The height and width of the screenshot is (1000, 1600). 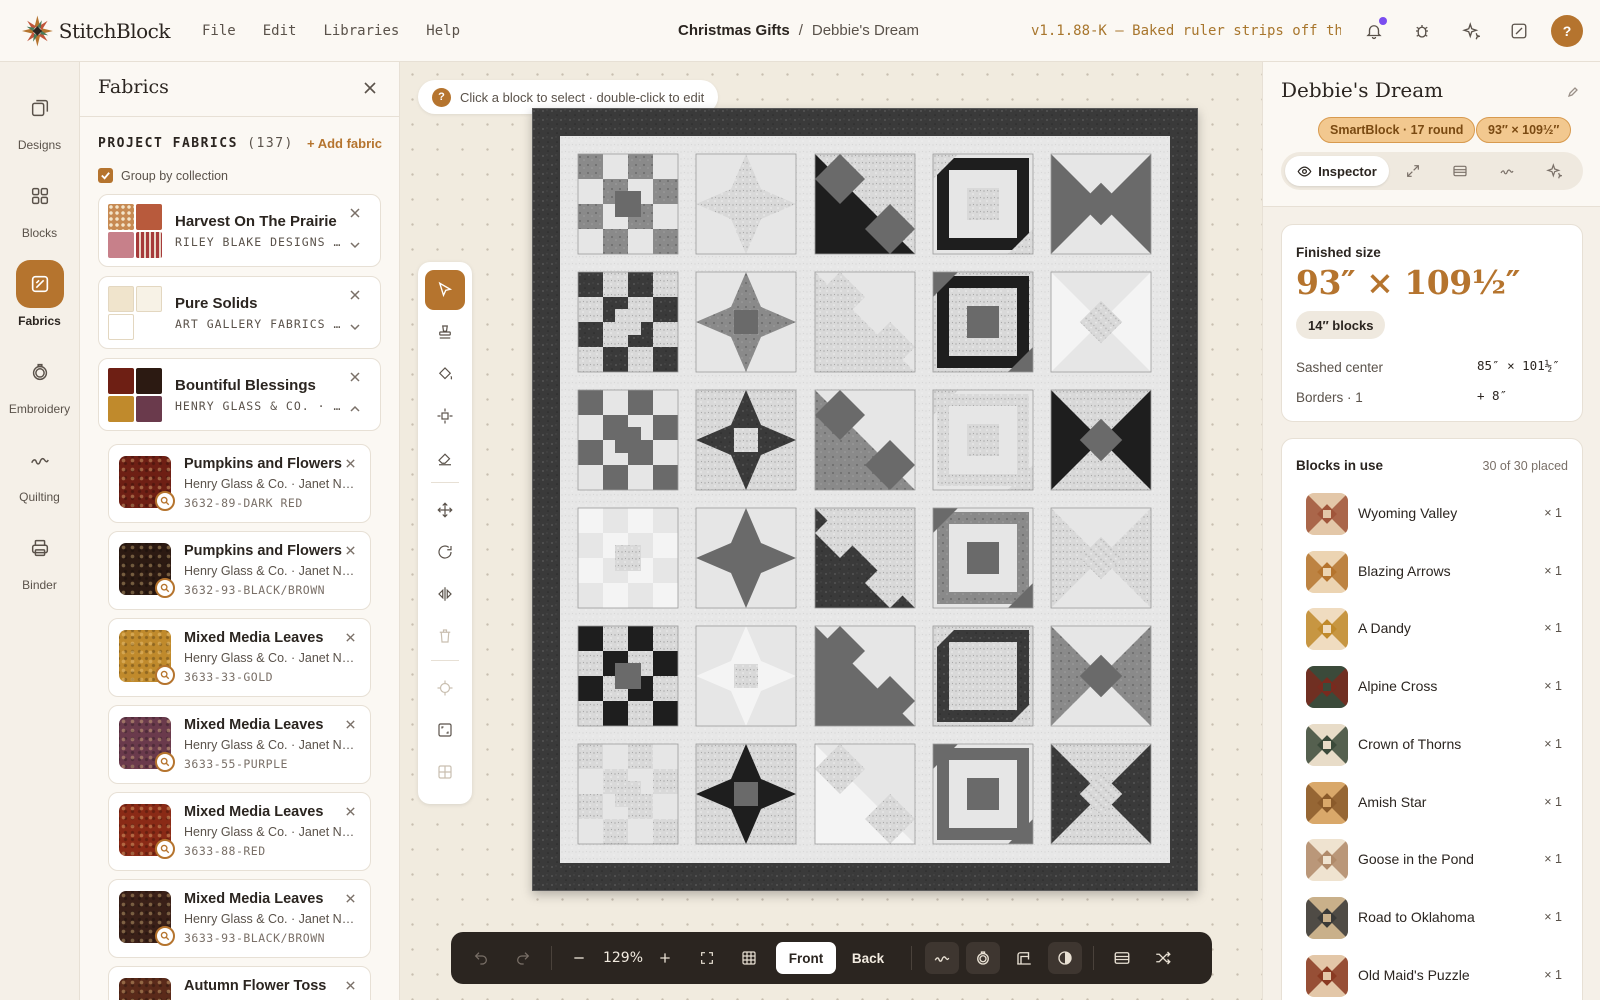 I want to click on nav-blocks: Blocks, so click(x=39, y=206).